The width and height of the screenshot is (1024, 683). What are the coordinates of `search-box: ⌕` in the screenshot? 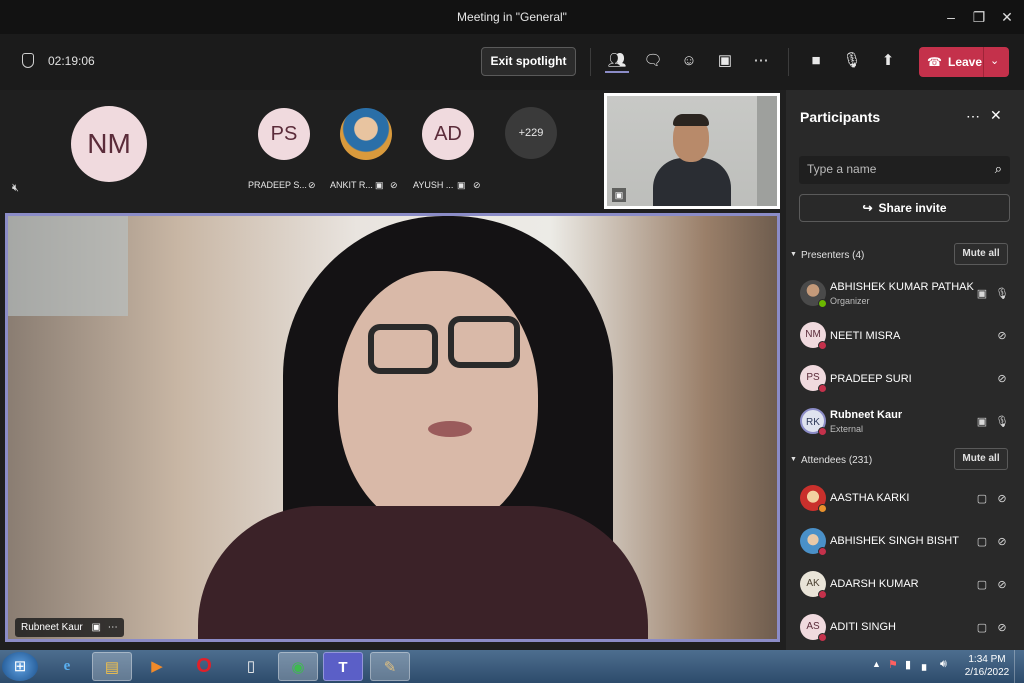 It's located at (904, 170).